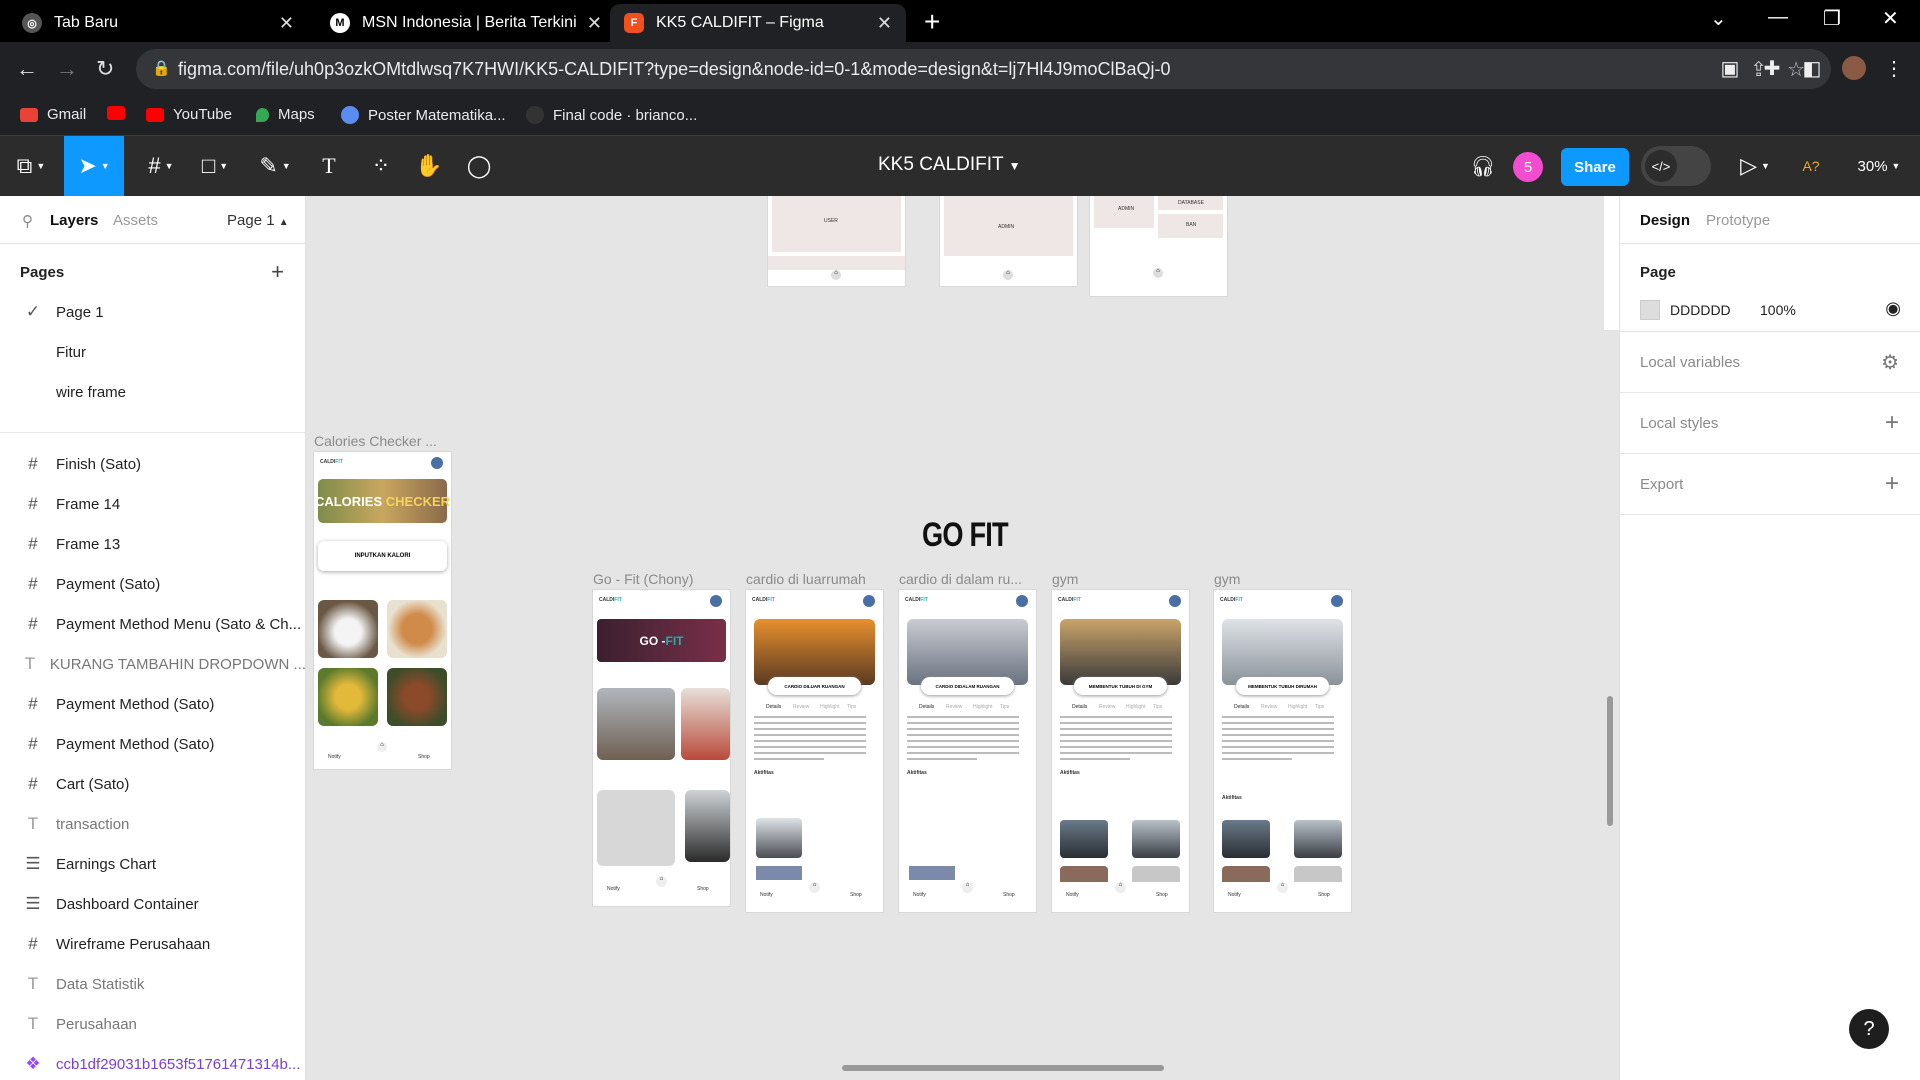  What do you see at coordinates (1778, 17) in the screenshot?
I see `minimize-icon: —` at bounding box center [1778, 17].